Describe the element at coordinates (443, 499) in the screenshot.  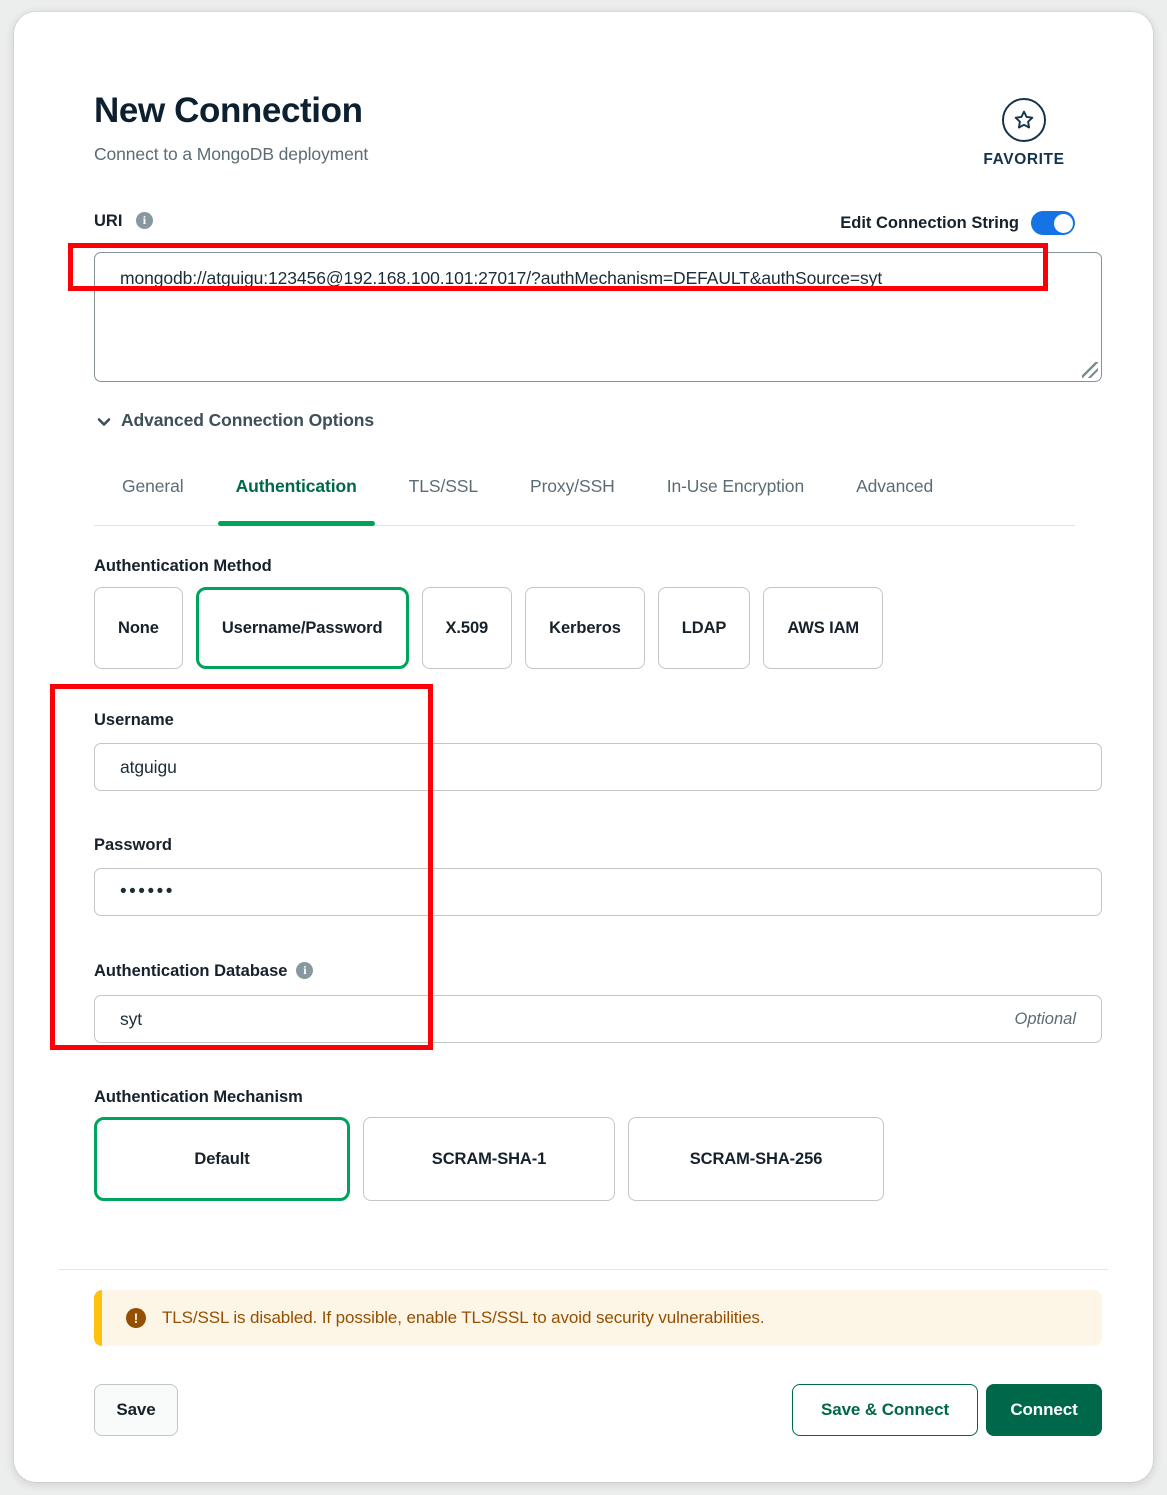
I see `tab-tls-ssl: TLS/SSL` at that location.